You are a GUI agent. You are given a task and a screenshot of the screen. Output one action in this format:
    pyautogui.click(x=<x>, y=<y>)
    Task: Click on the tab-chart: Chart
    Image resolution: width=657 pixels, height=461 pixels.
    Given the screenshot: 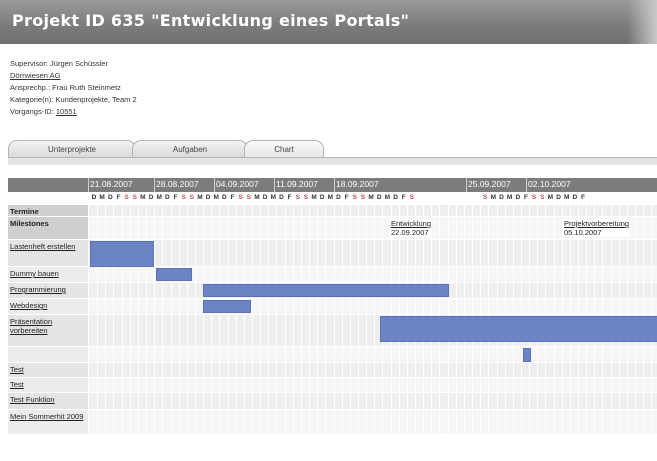 What is the action you would take?
    pyautogui.click(x=284, y=149)
    